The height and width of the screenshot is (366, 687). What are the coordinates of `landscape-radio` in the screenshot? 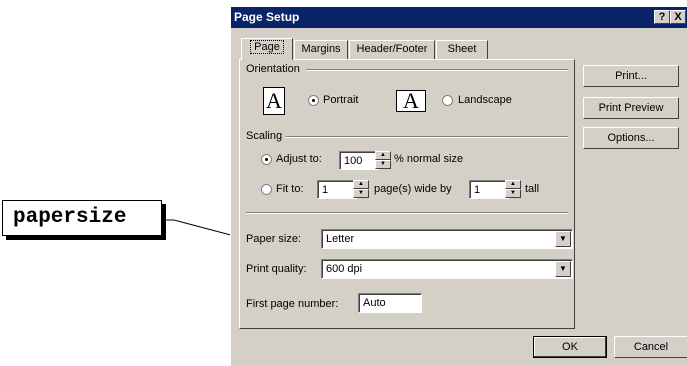 It's located at (447, 100).